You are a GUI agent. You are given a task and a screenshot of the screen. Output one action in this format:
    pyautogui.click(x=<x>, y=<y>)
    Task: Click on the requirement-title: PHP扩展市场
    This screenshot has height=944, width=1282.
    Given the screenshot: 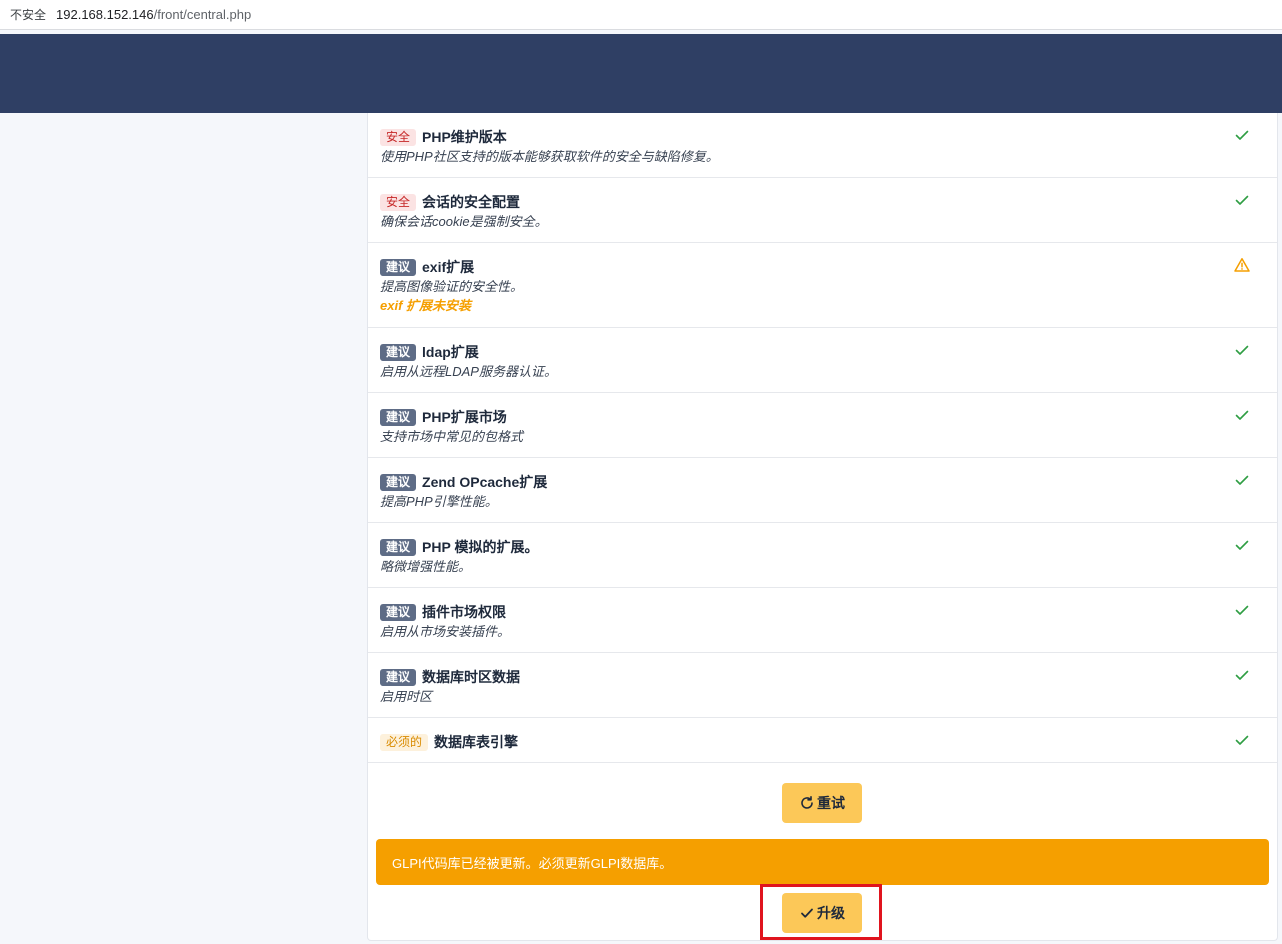 What is the action you would take?
    pyautogui.click(x=464, y=417)
    